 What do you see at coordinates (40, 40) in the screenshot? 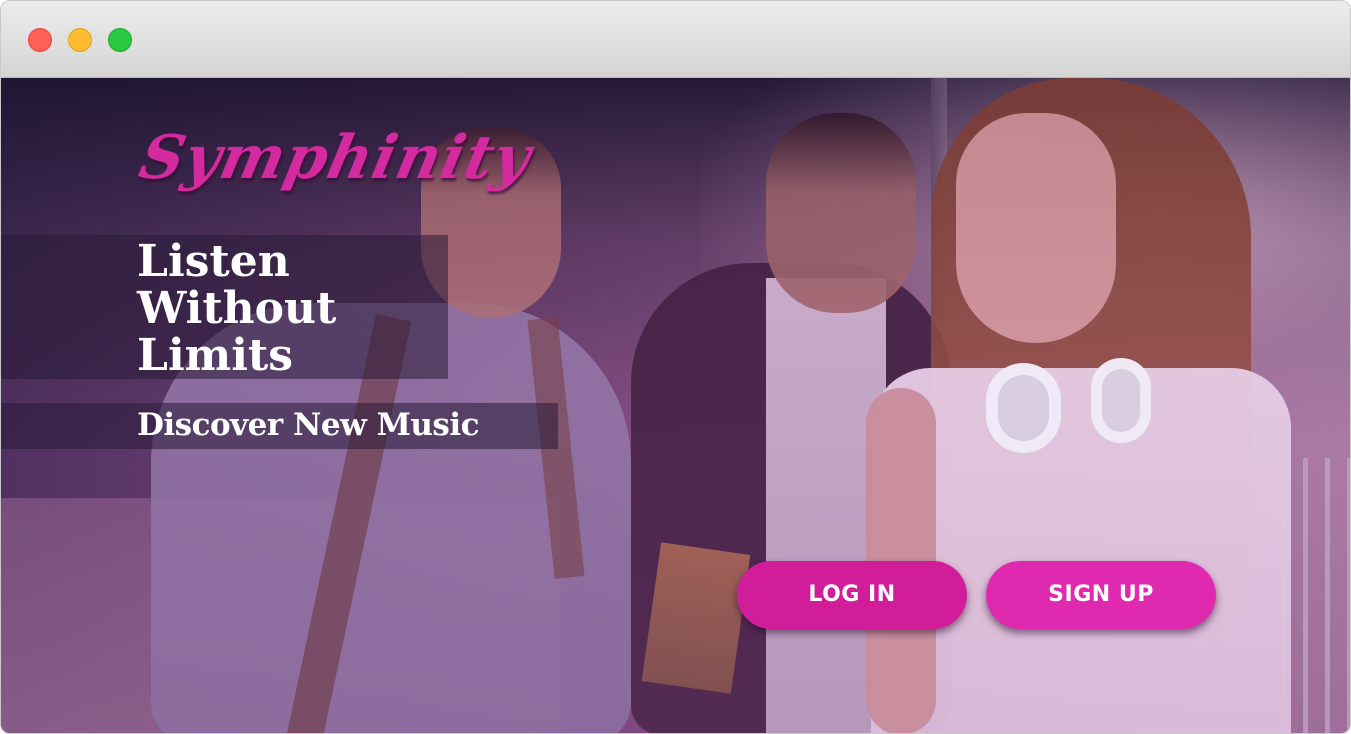
I see `close-window-button` at bounding box center [40, 40].